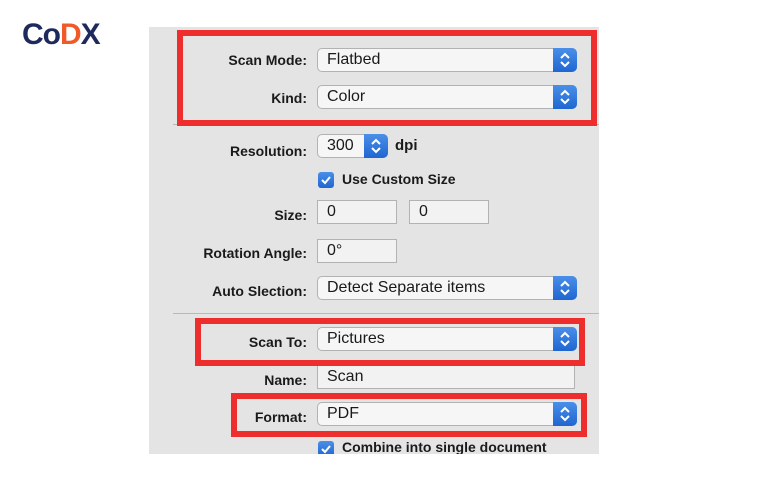 The height and width of the screenshot is (480, 768). Describe the element at coordinates (90, 34) in the screenshot. I see `logo-text-x: X` at that location.